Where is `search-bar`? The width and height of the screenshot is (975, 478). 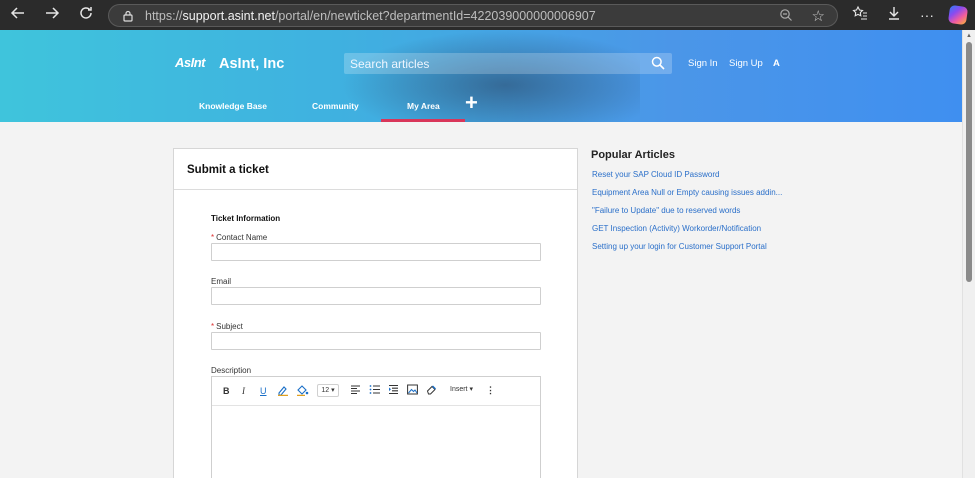 search-bar is located at coordinates (508, 63).